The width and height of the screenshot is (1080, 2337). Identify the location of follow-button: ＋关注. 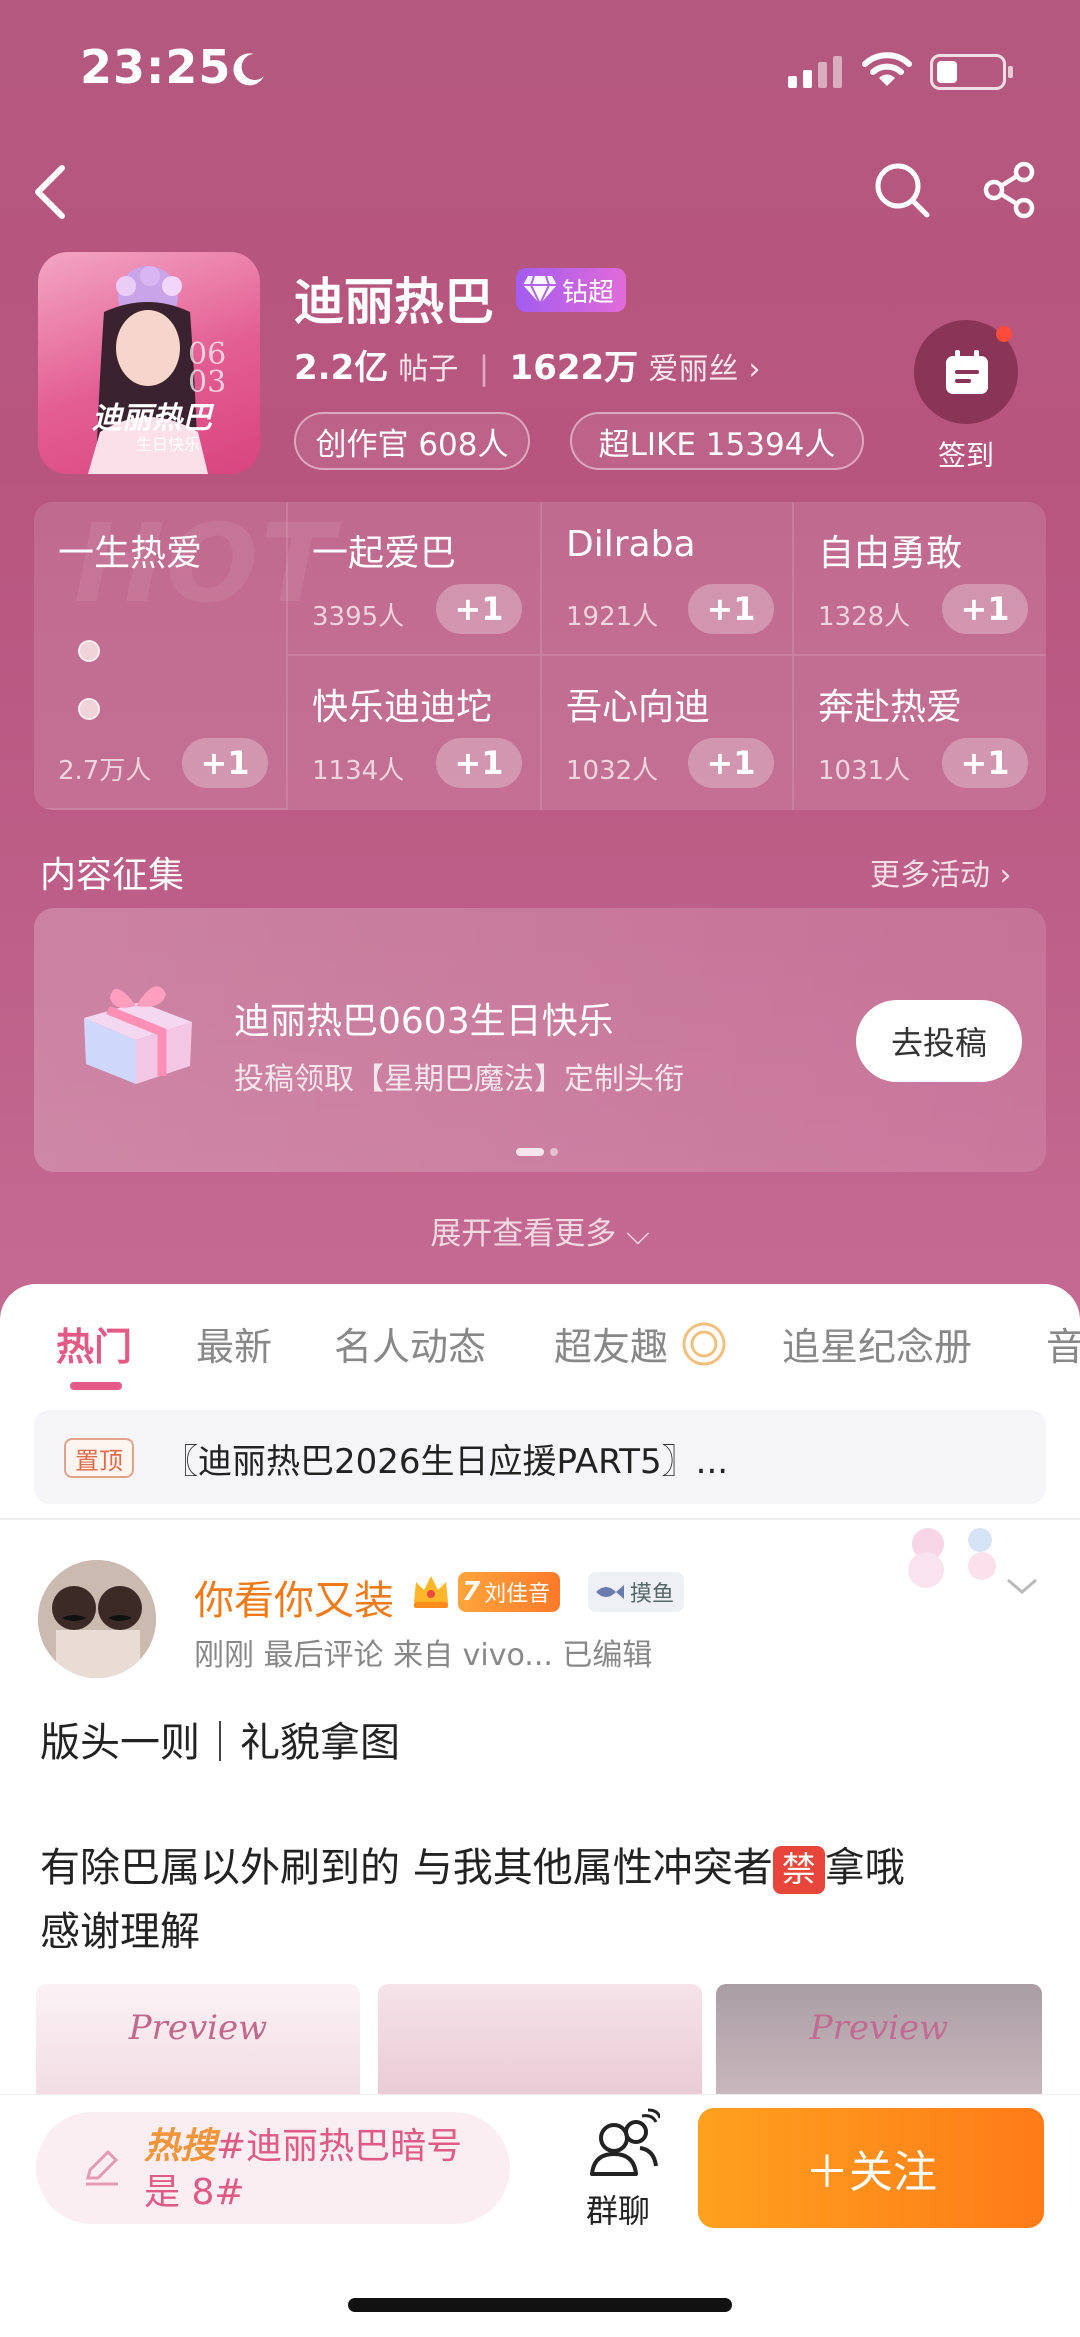
(871, 2168).